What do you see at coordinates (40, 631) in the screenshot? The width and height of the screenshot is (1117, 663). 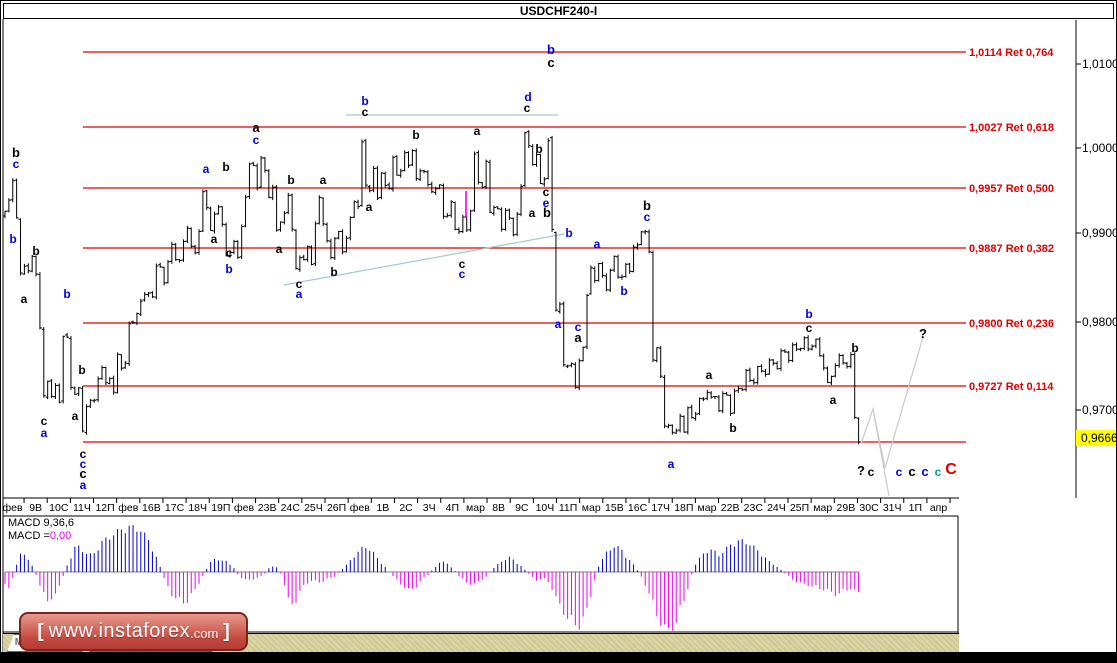 I see `logo-bracket-open: [` at bounding box center [40, 631].